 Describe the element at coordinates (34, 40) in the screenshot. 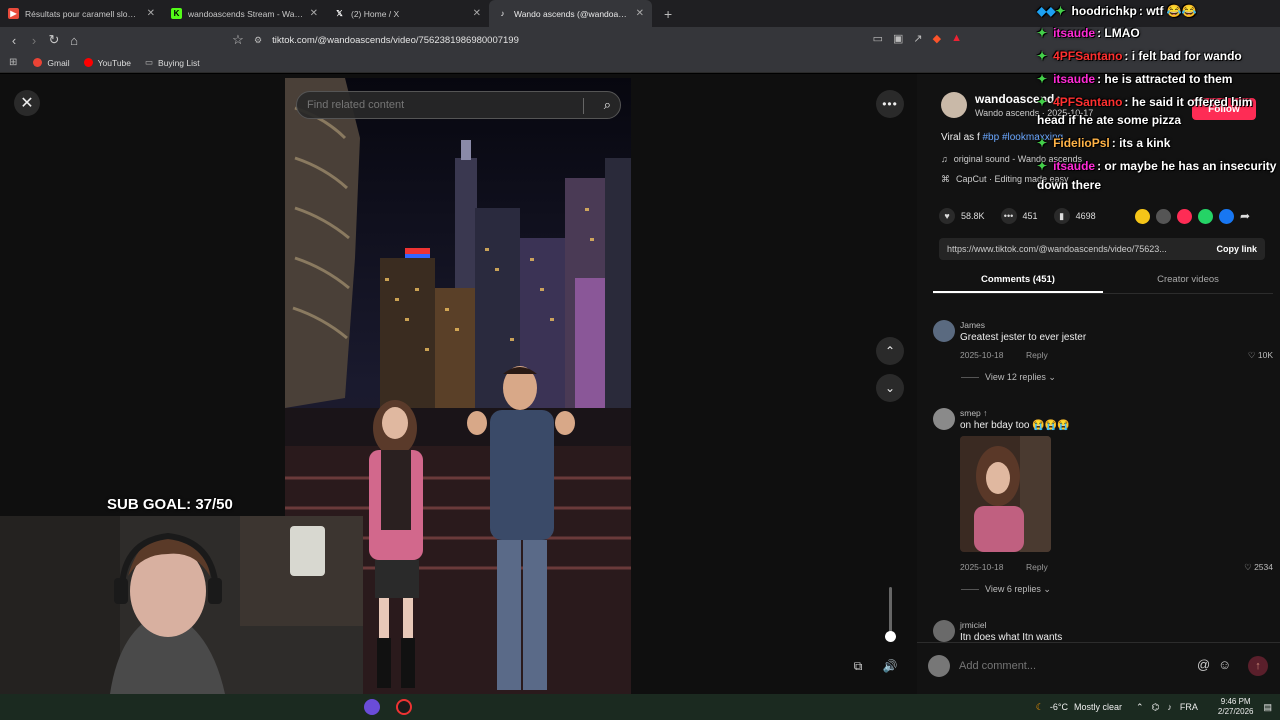

I see `forward-icon: ›` at that location.